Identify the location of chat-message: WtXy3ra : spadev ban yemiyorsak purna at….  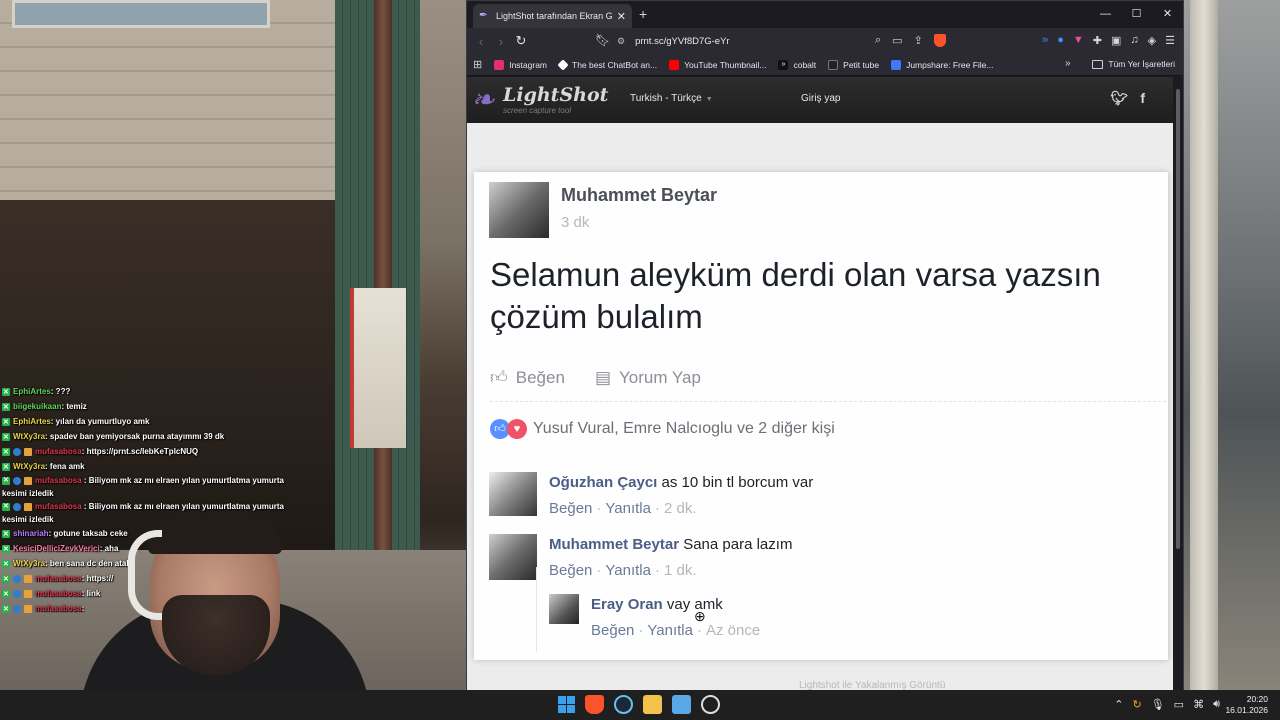
(152, 436).